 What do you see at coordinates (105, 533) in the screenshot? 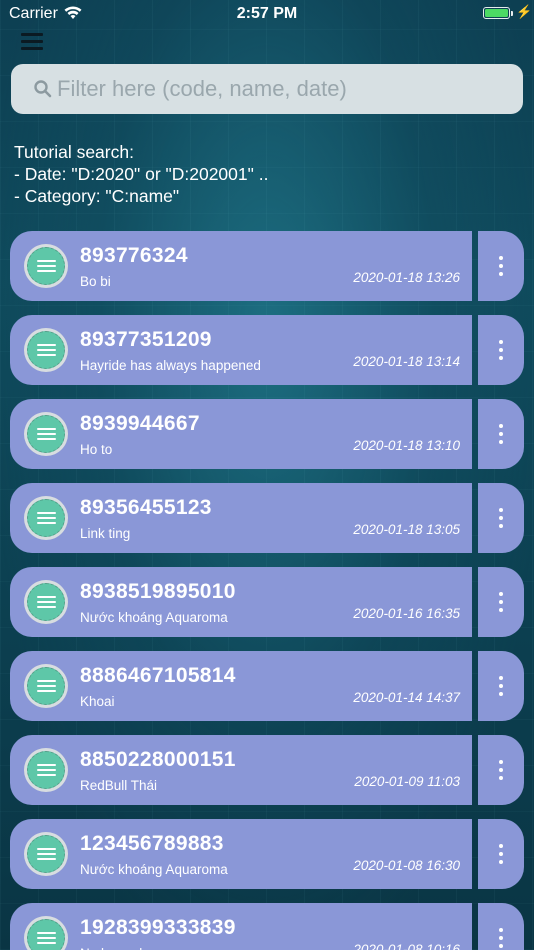
I see `item-name: Link ting` at bounding box center [105, 533].